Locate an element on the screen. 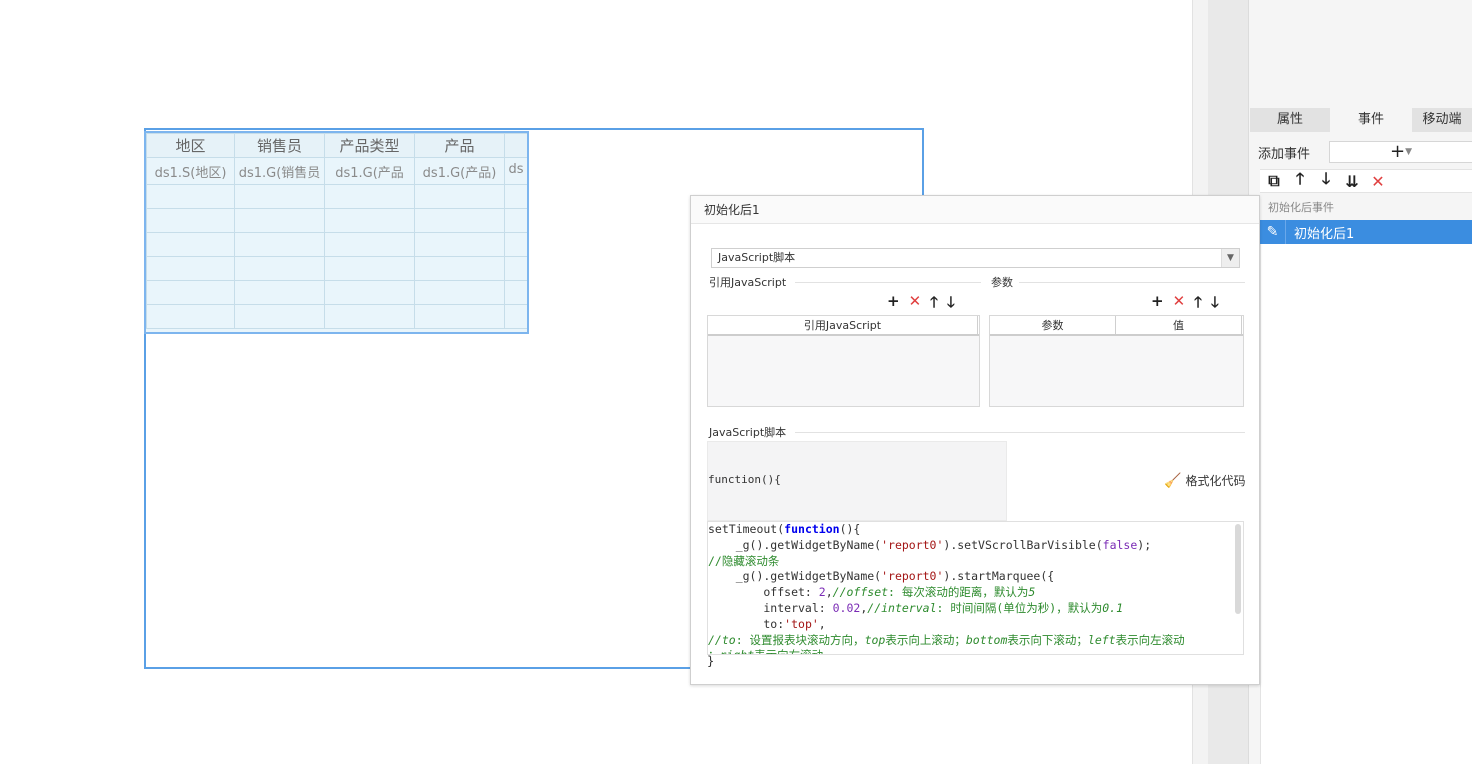 The width and height of the screenshot is (1472, 764). tab-properties: 属性 is located at coordinates (1290, 120).